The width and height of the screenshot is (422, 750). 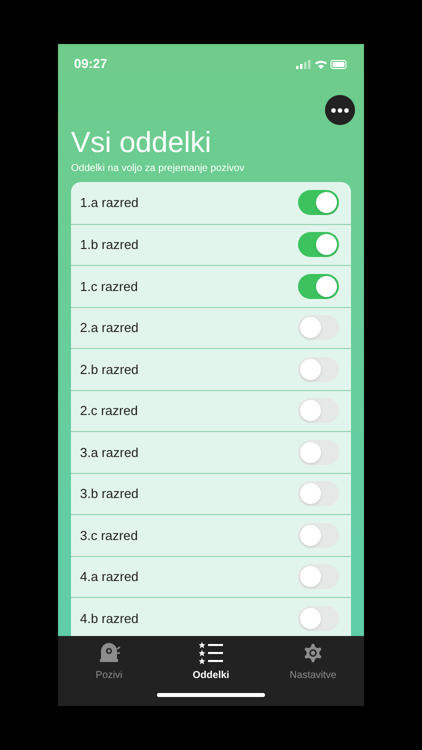 I want to click on page-subtitle: Oddelki na voljo za prejemanje pozivov, so click(x=158, y=169).